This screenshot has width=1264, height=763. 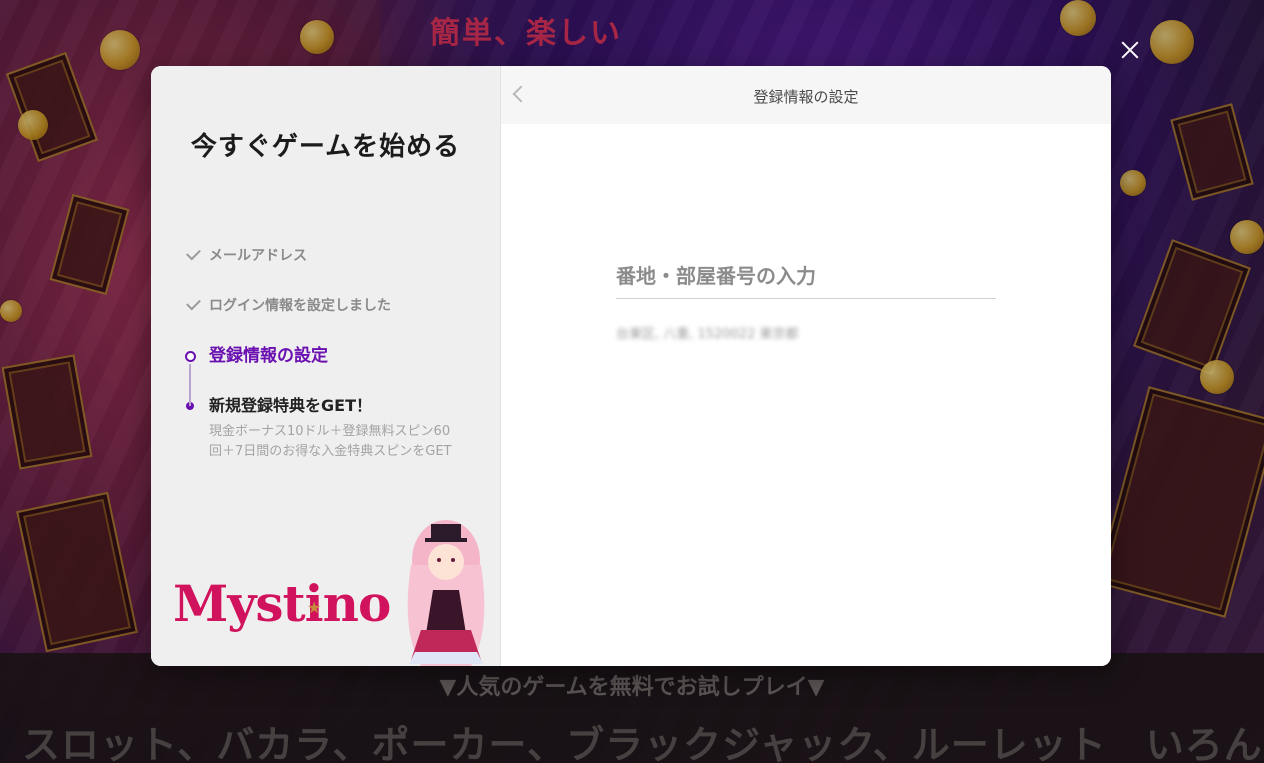 What do you see at coordinates (190, 356) in the screenshot?
I see `current-step-icon` at bounding box center [190, 356].